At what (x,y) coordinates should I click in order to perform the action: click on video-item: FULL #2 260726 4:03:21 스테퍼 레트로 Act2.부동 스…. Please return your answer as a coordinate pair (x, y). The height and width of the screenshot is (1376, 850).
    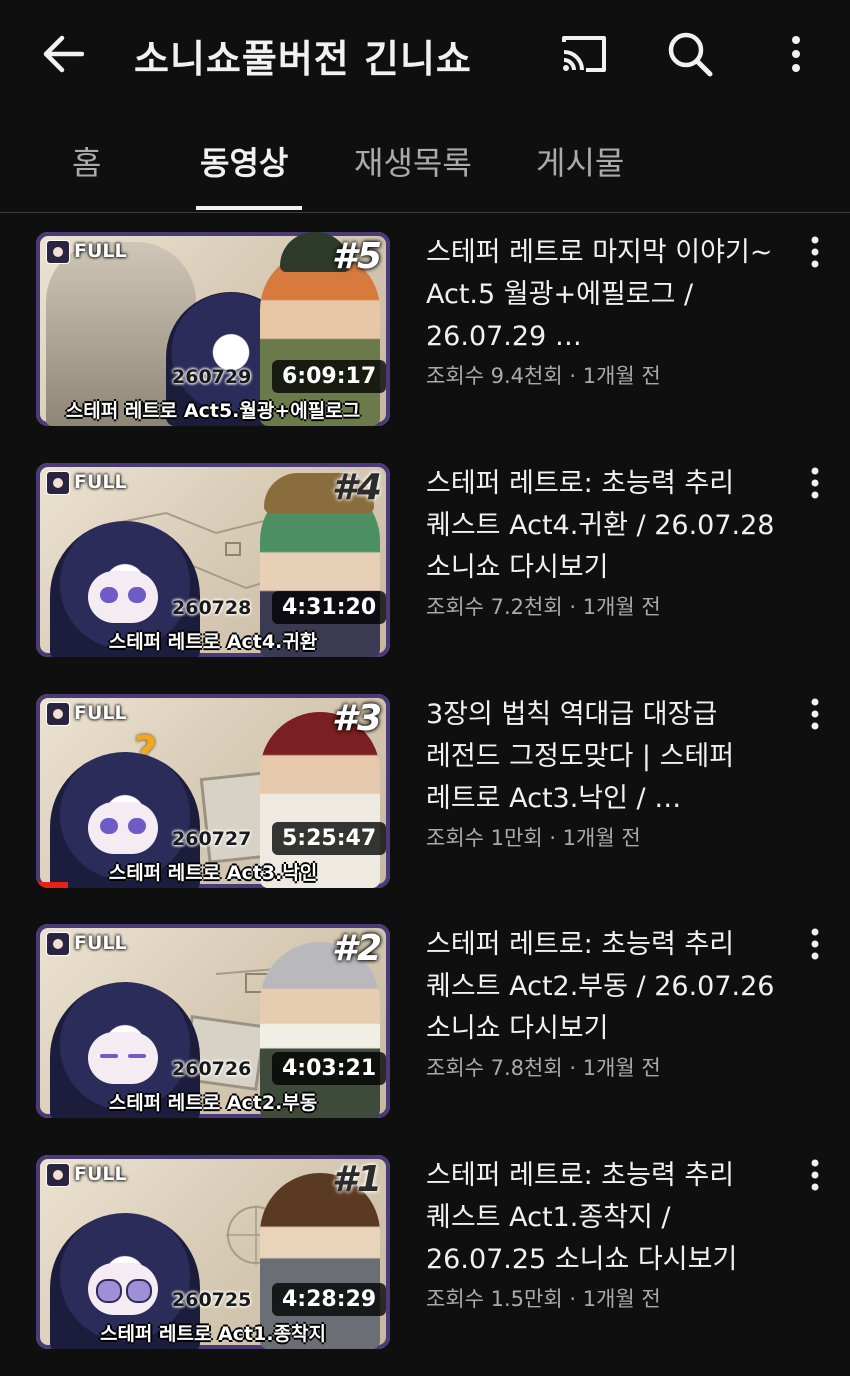
    Looking at the image, I should click on (425, 1021).